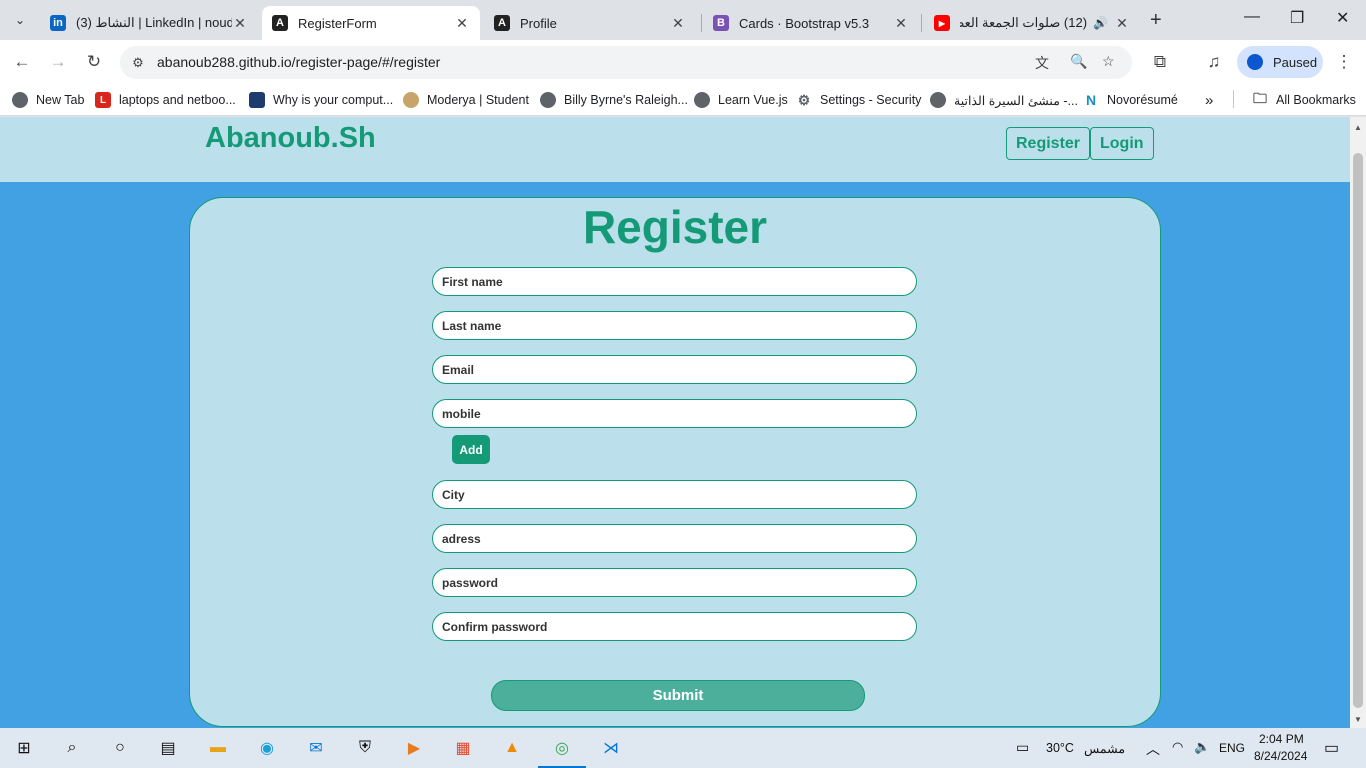 The height and width of the screenshot is (768, 1366). I want to click on bookmark-item: Learn Vue.js, so click(741, 100).